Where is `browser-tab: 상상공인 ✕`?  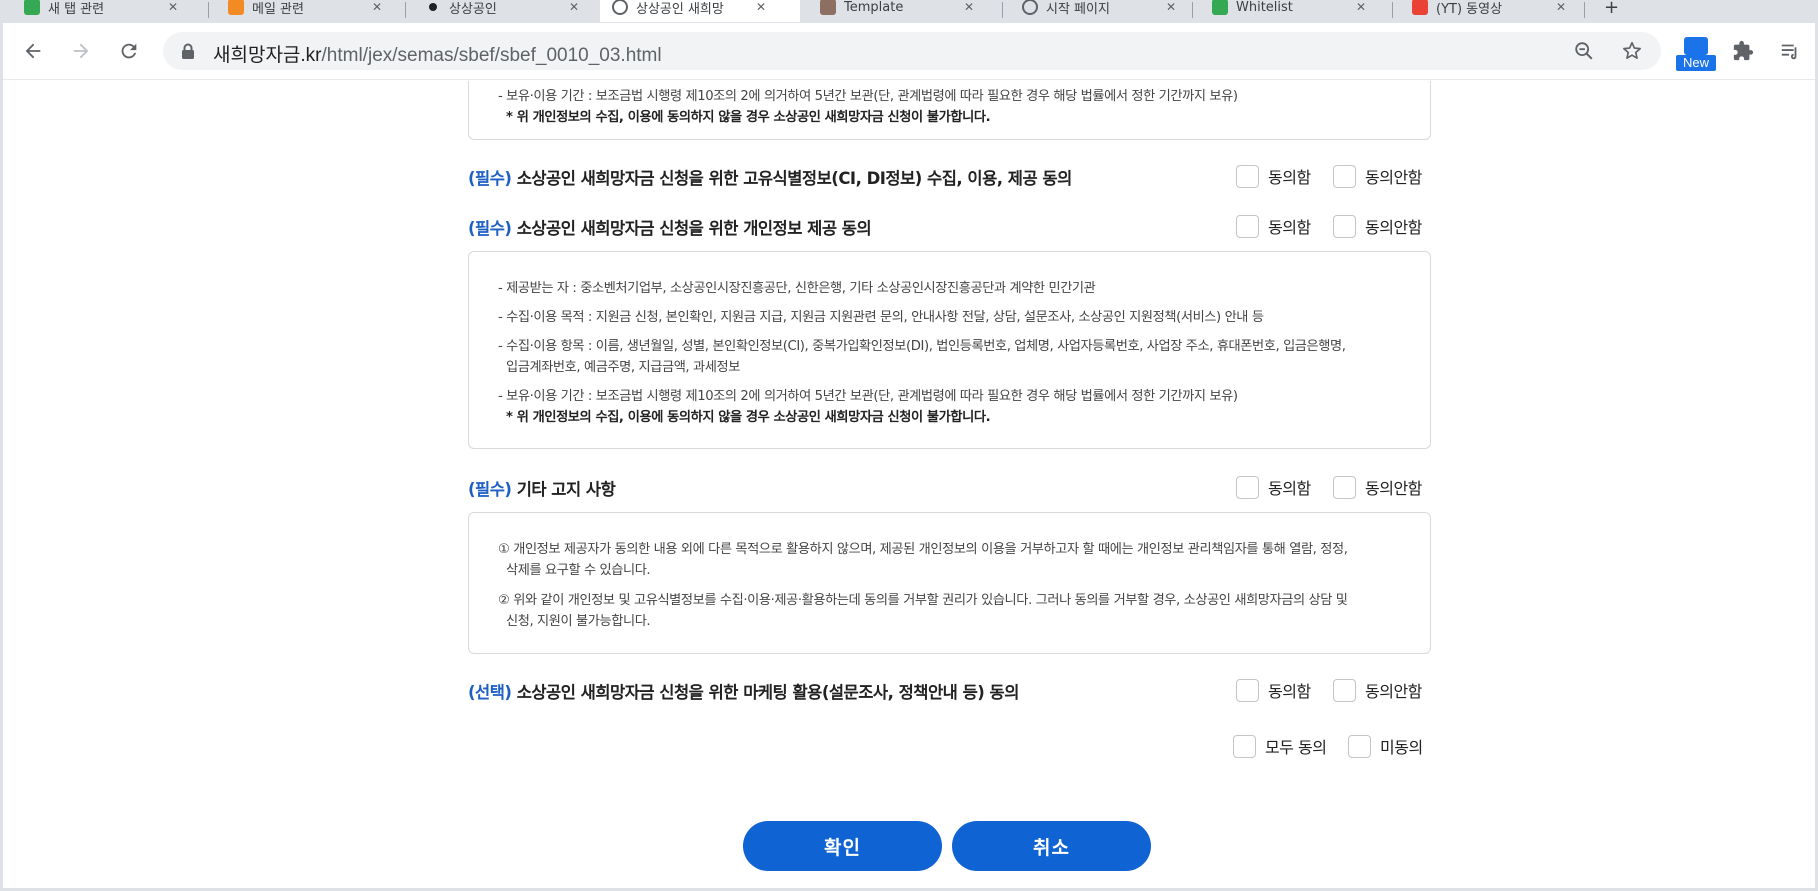
browser-tab: 상상공인 ✕ is located at coordinates (502, 11).